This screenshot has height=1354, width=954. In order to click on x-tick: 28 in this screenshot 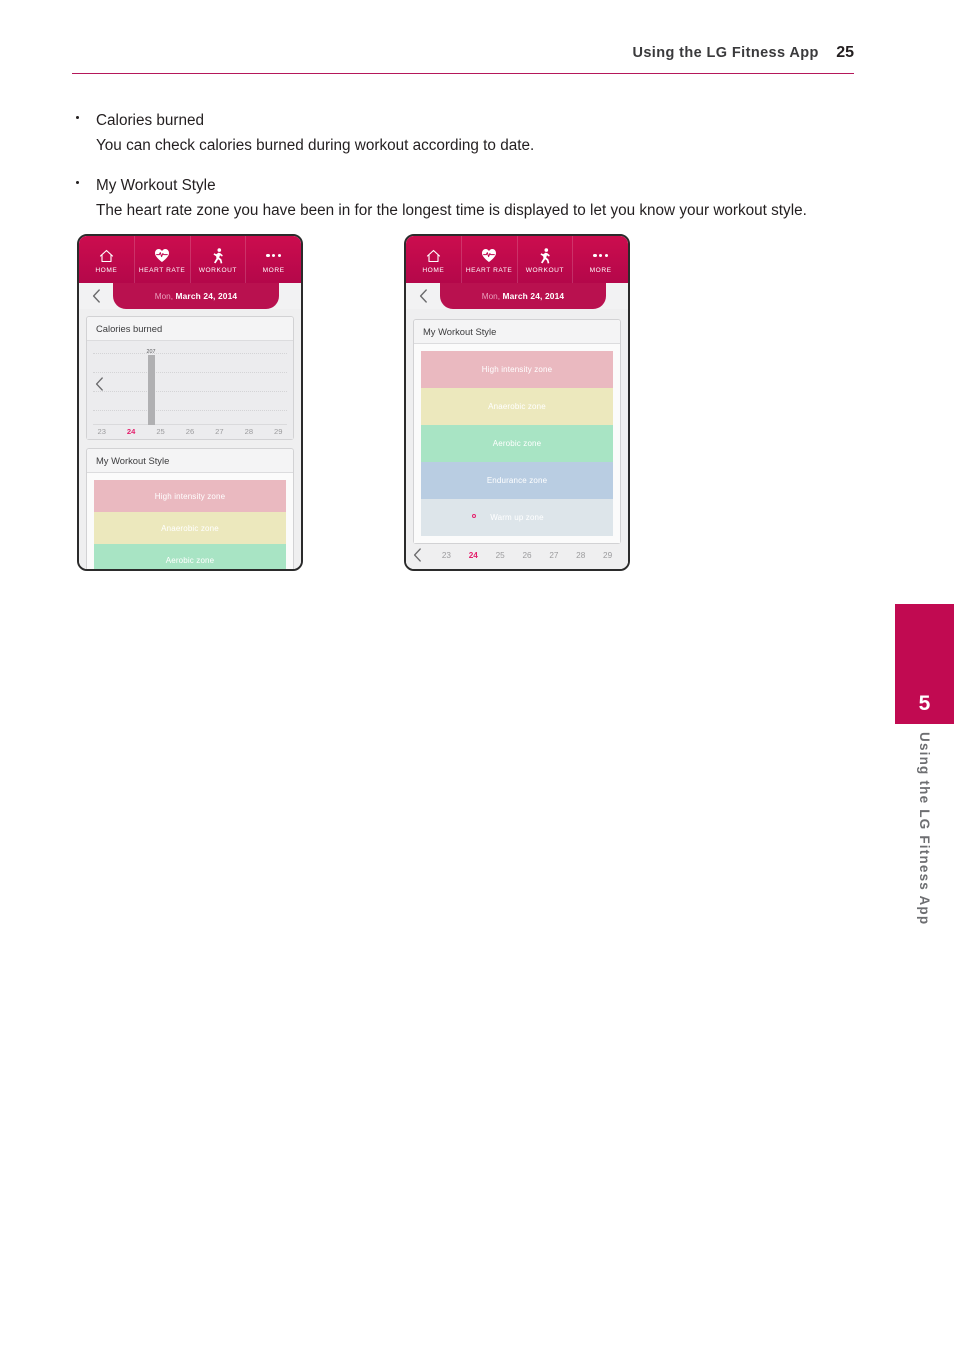, I will do `click(248, 432)`.